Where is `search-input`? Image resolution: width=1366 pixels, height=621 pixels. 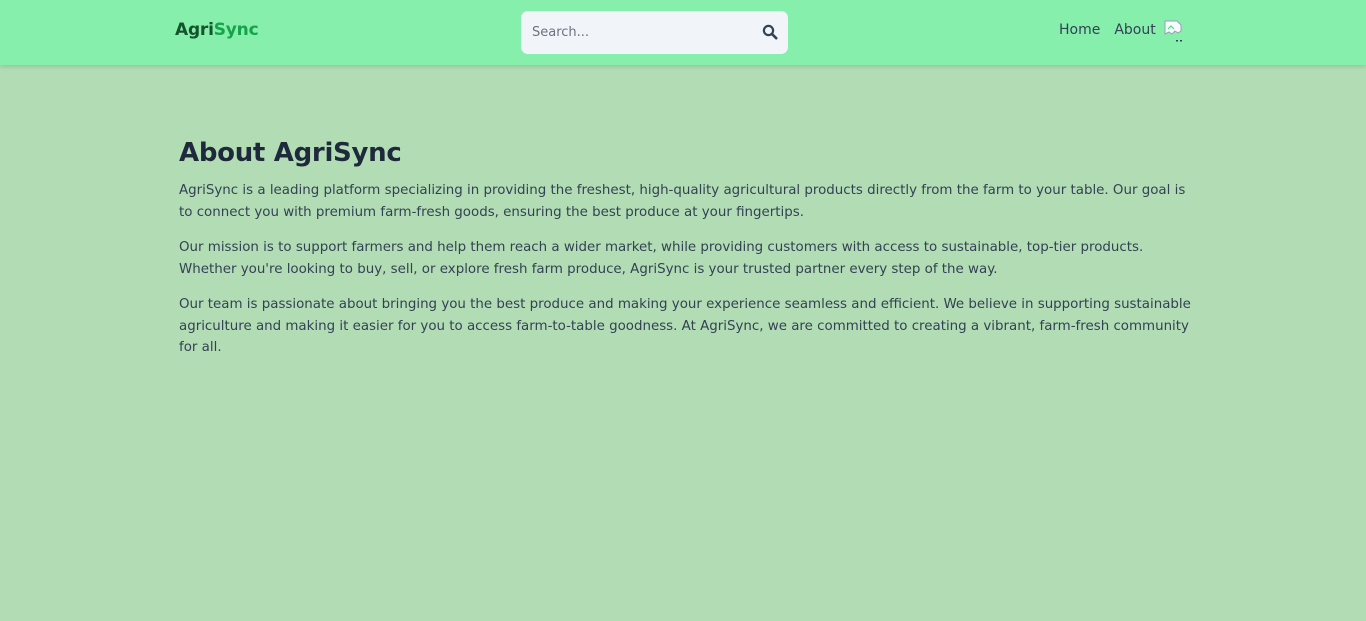
search-input is located at coordinates (631, 32).